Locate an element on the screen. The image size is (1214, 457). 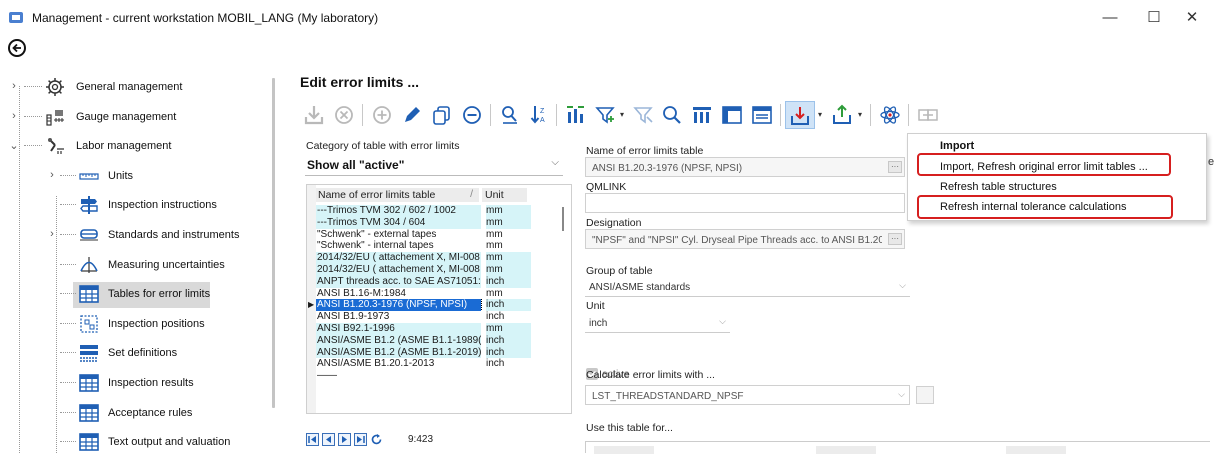
close-button: ✕ is located at coordinates (1192, 18).